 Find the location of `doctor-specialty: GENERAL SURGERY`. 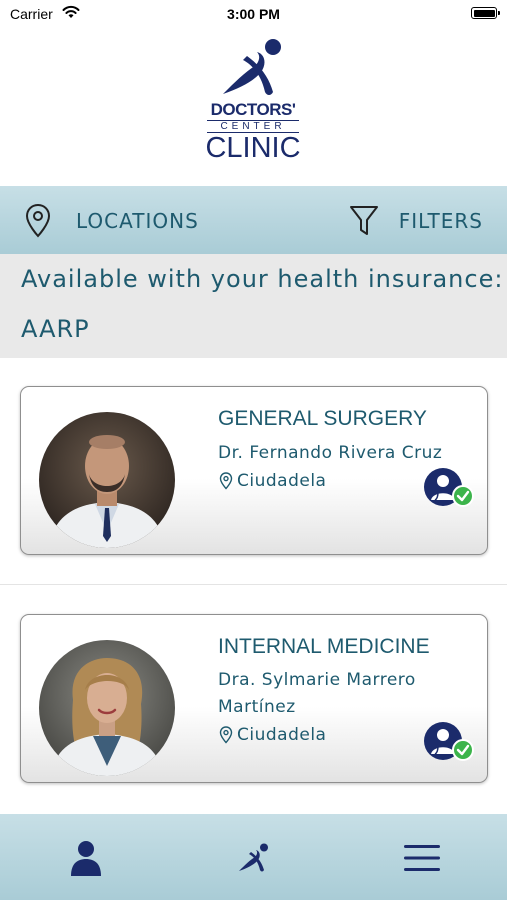

doctor-specialty: GENERAL SURGERY is located at coordinates (322, 418).